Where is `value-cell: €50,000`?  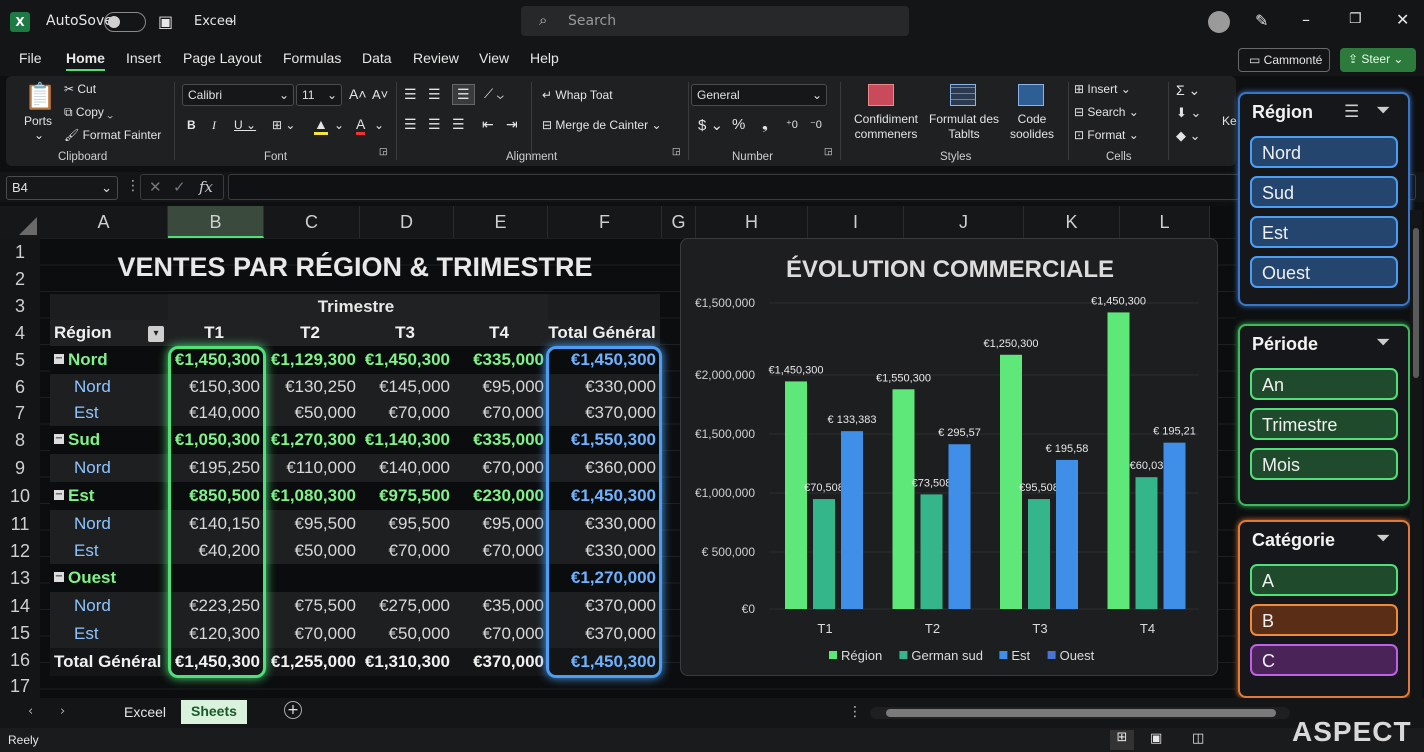
value-cell: €50,000 is located at coordinates (312, 551).